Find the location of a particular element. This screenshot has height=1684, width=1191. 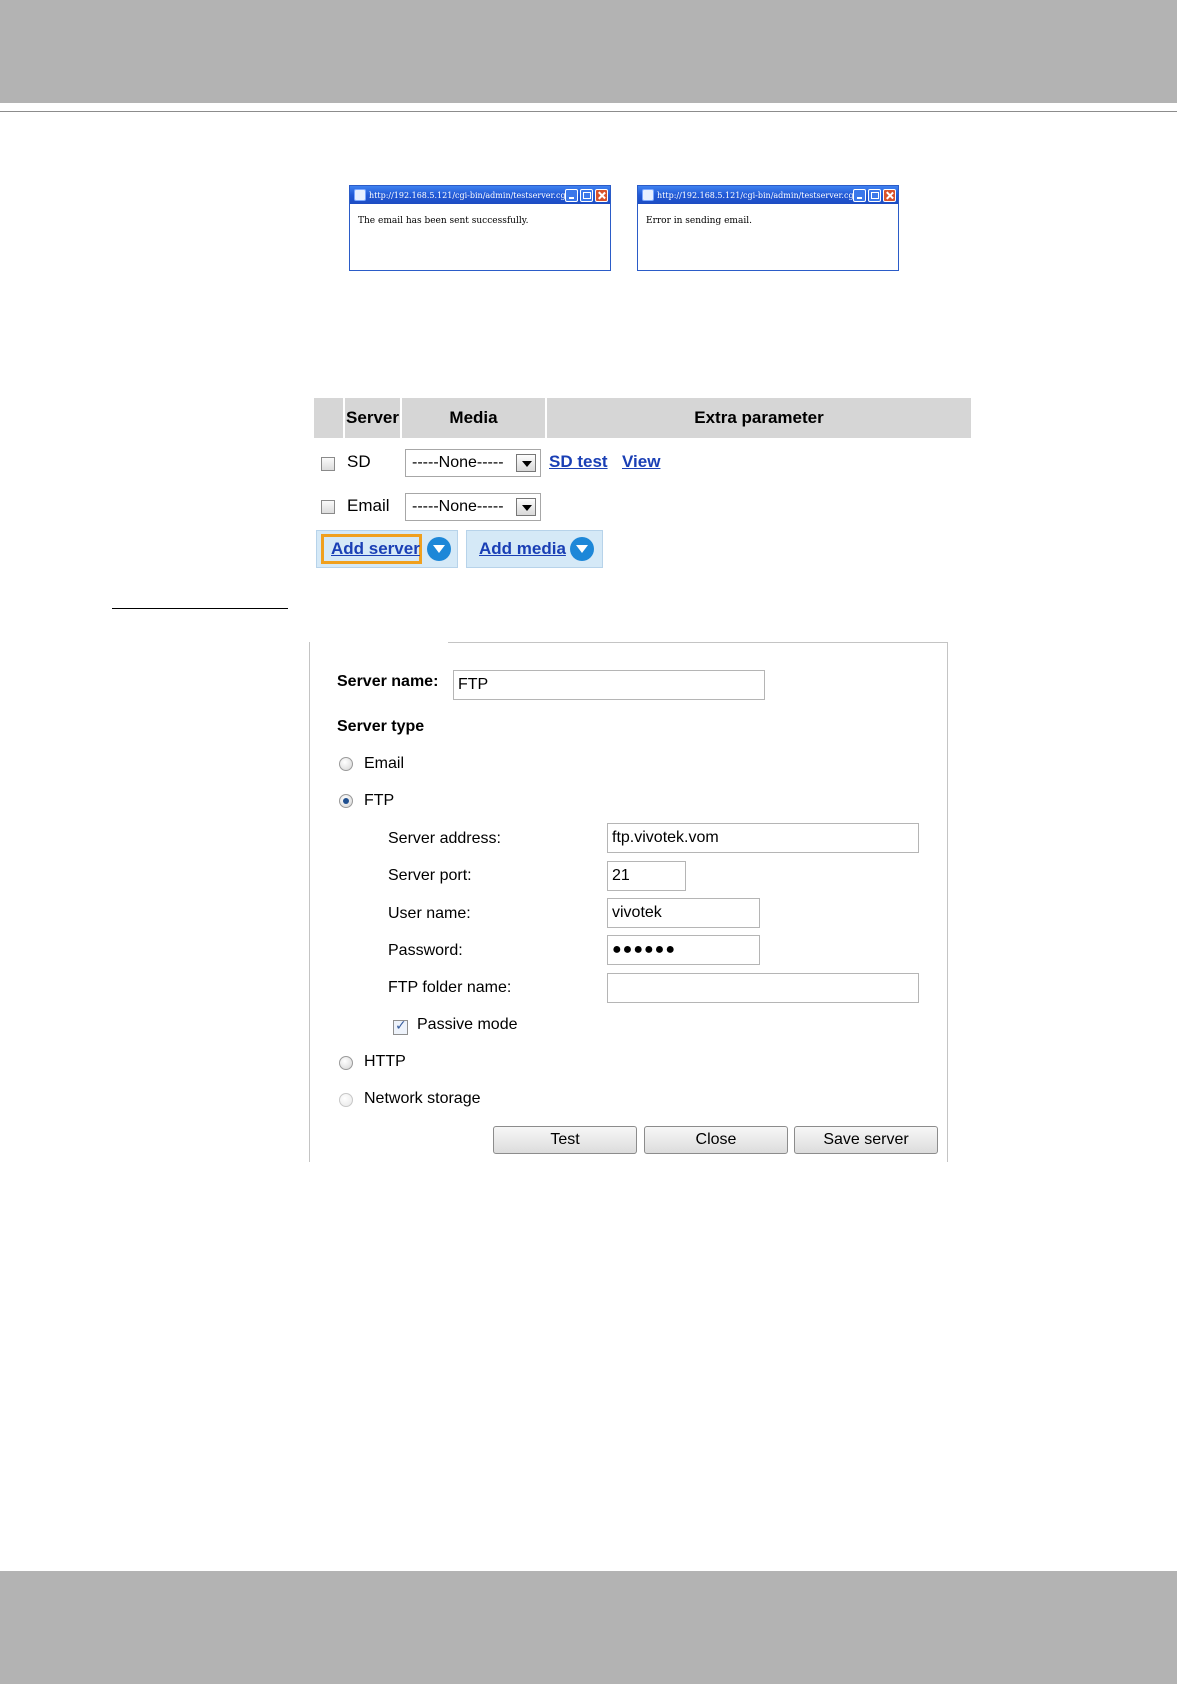

media-select-sd: -----None----- is located at coordinates (473, 463).